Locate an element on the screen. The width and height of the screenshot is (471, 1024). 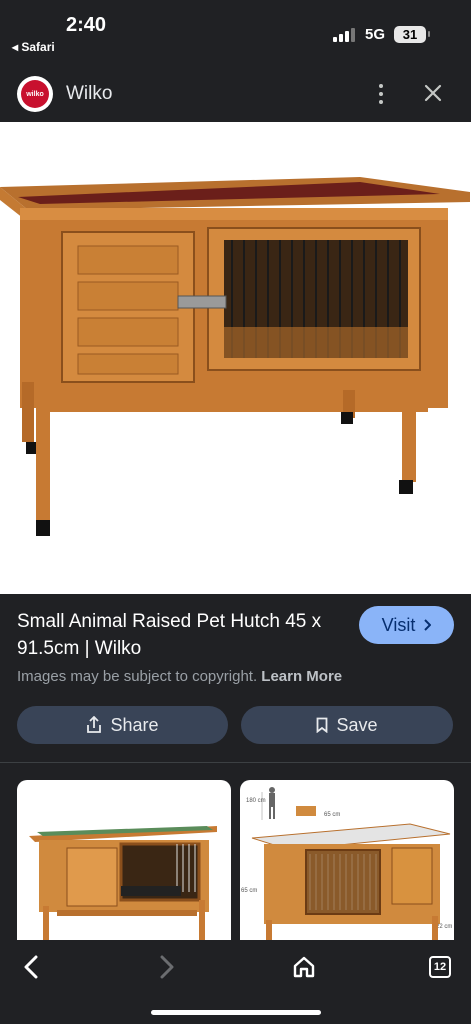
cellular-signal-icon is located at coordinates (344, 35).